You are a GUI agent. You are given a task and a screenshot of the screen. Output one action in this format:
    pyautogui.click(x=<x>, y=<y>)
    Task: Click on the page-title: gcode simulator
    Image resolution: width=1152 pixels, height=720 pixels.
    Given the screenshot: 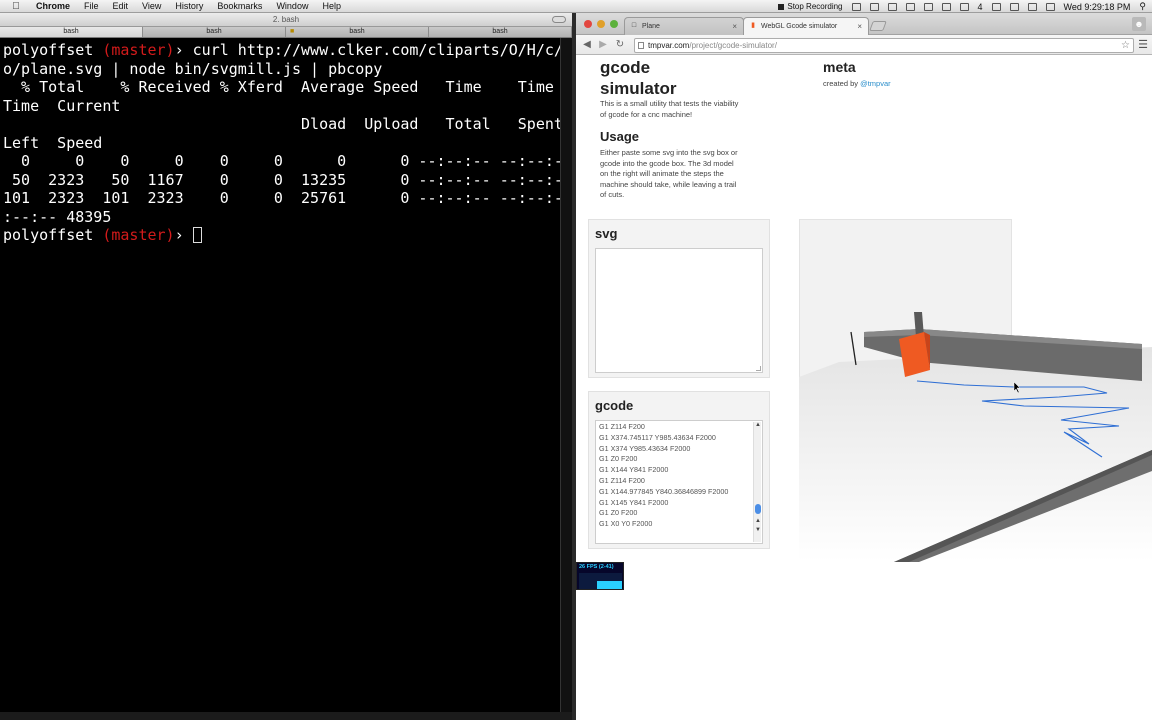 What is the action you would take?
    pyautogui.click(x=638, y=78)
    